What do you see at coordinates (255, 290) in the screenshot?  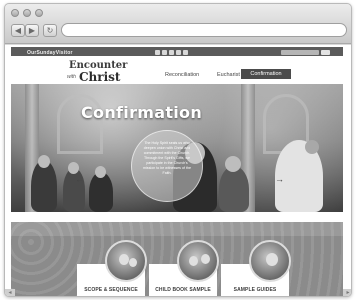 I see `card-label: SAMPLE GUIDES` at bounding box center [255, 290].